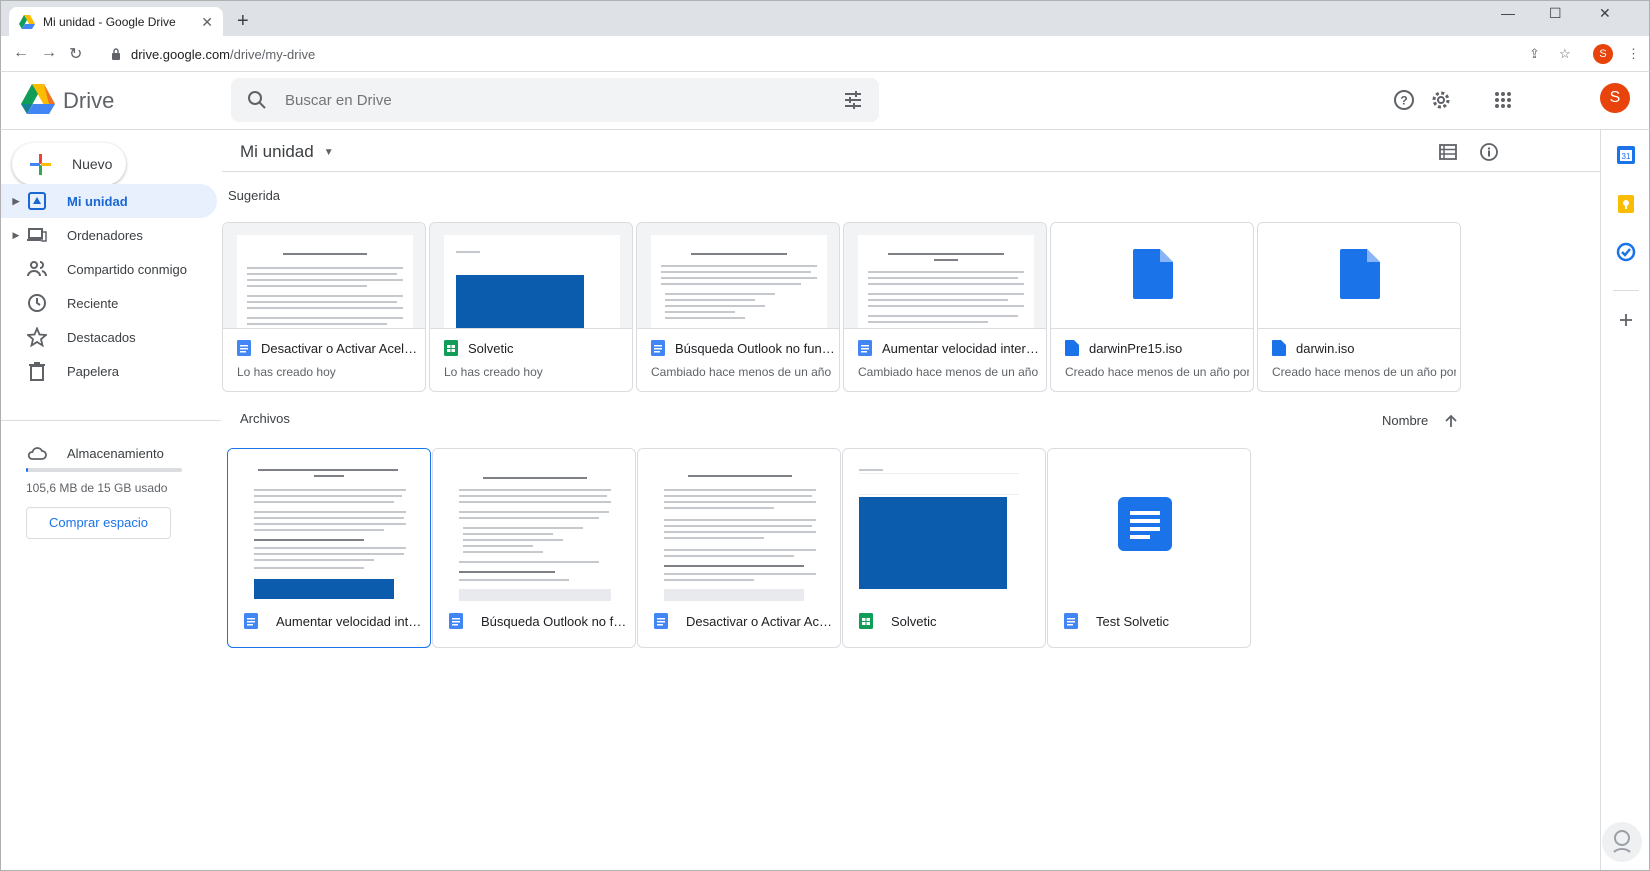  What do you see at coordinates (37, 235) in the screenshot?
I see `computers-icon` at bounding box center [37, 235].